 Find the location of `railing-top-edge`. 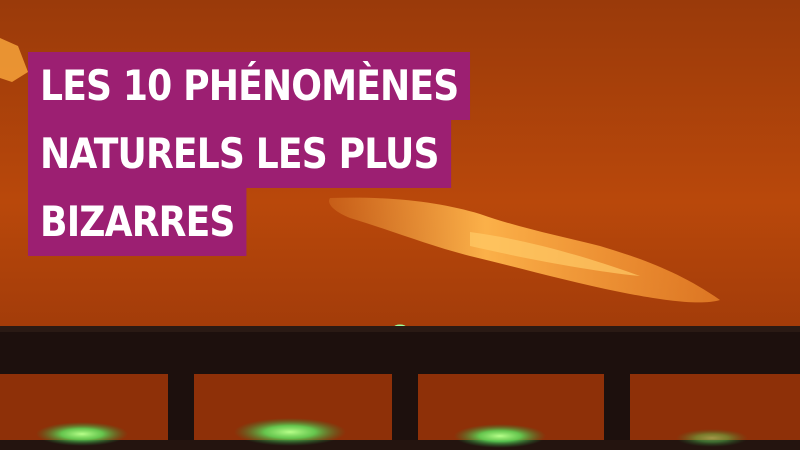

railing-top-edge is located at coordinates (400, 329).